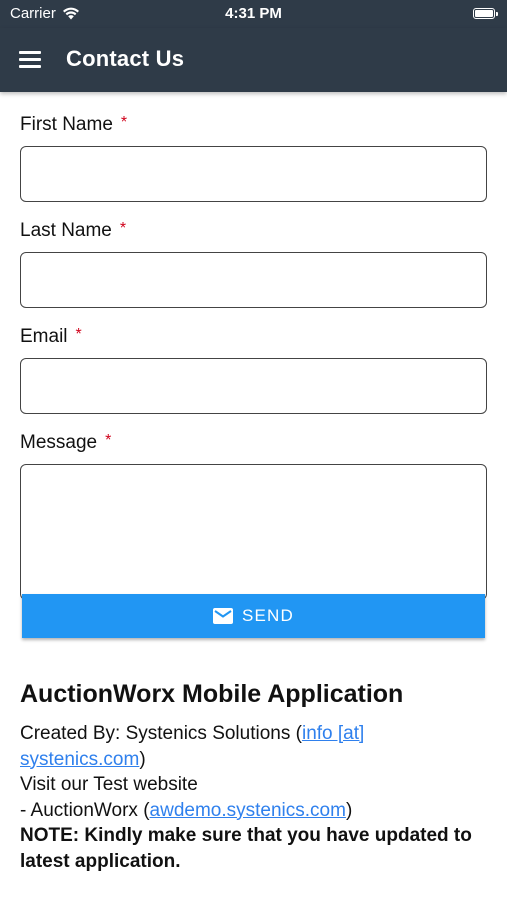 This screenshot has width=507, height=900. I want to click on status-time: 4:31 PM, so click(253, 13).